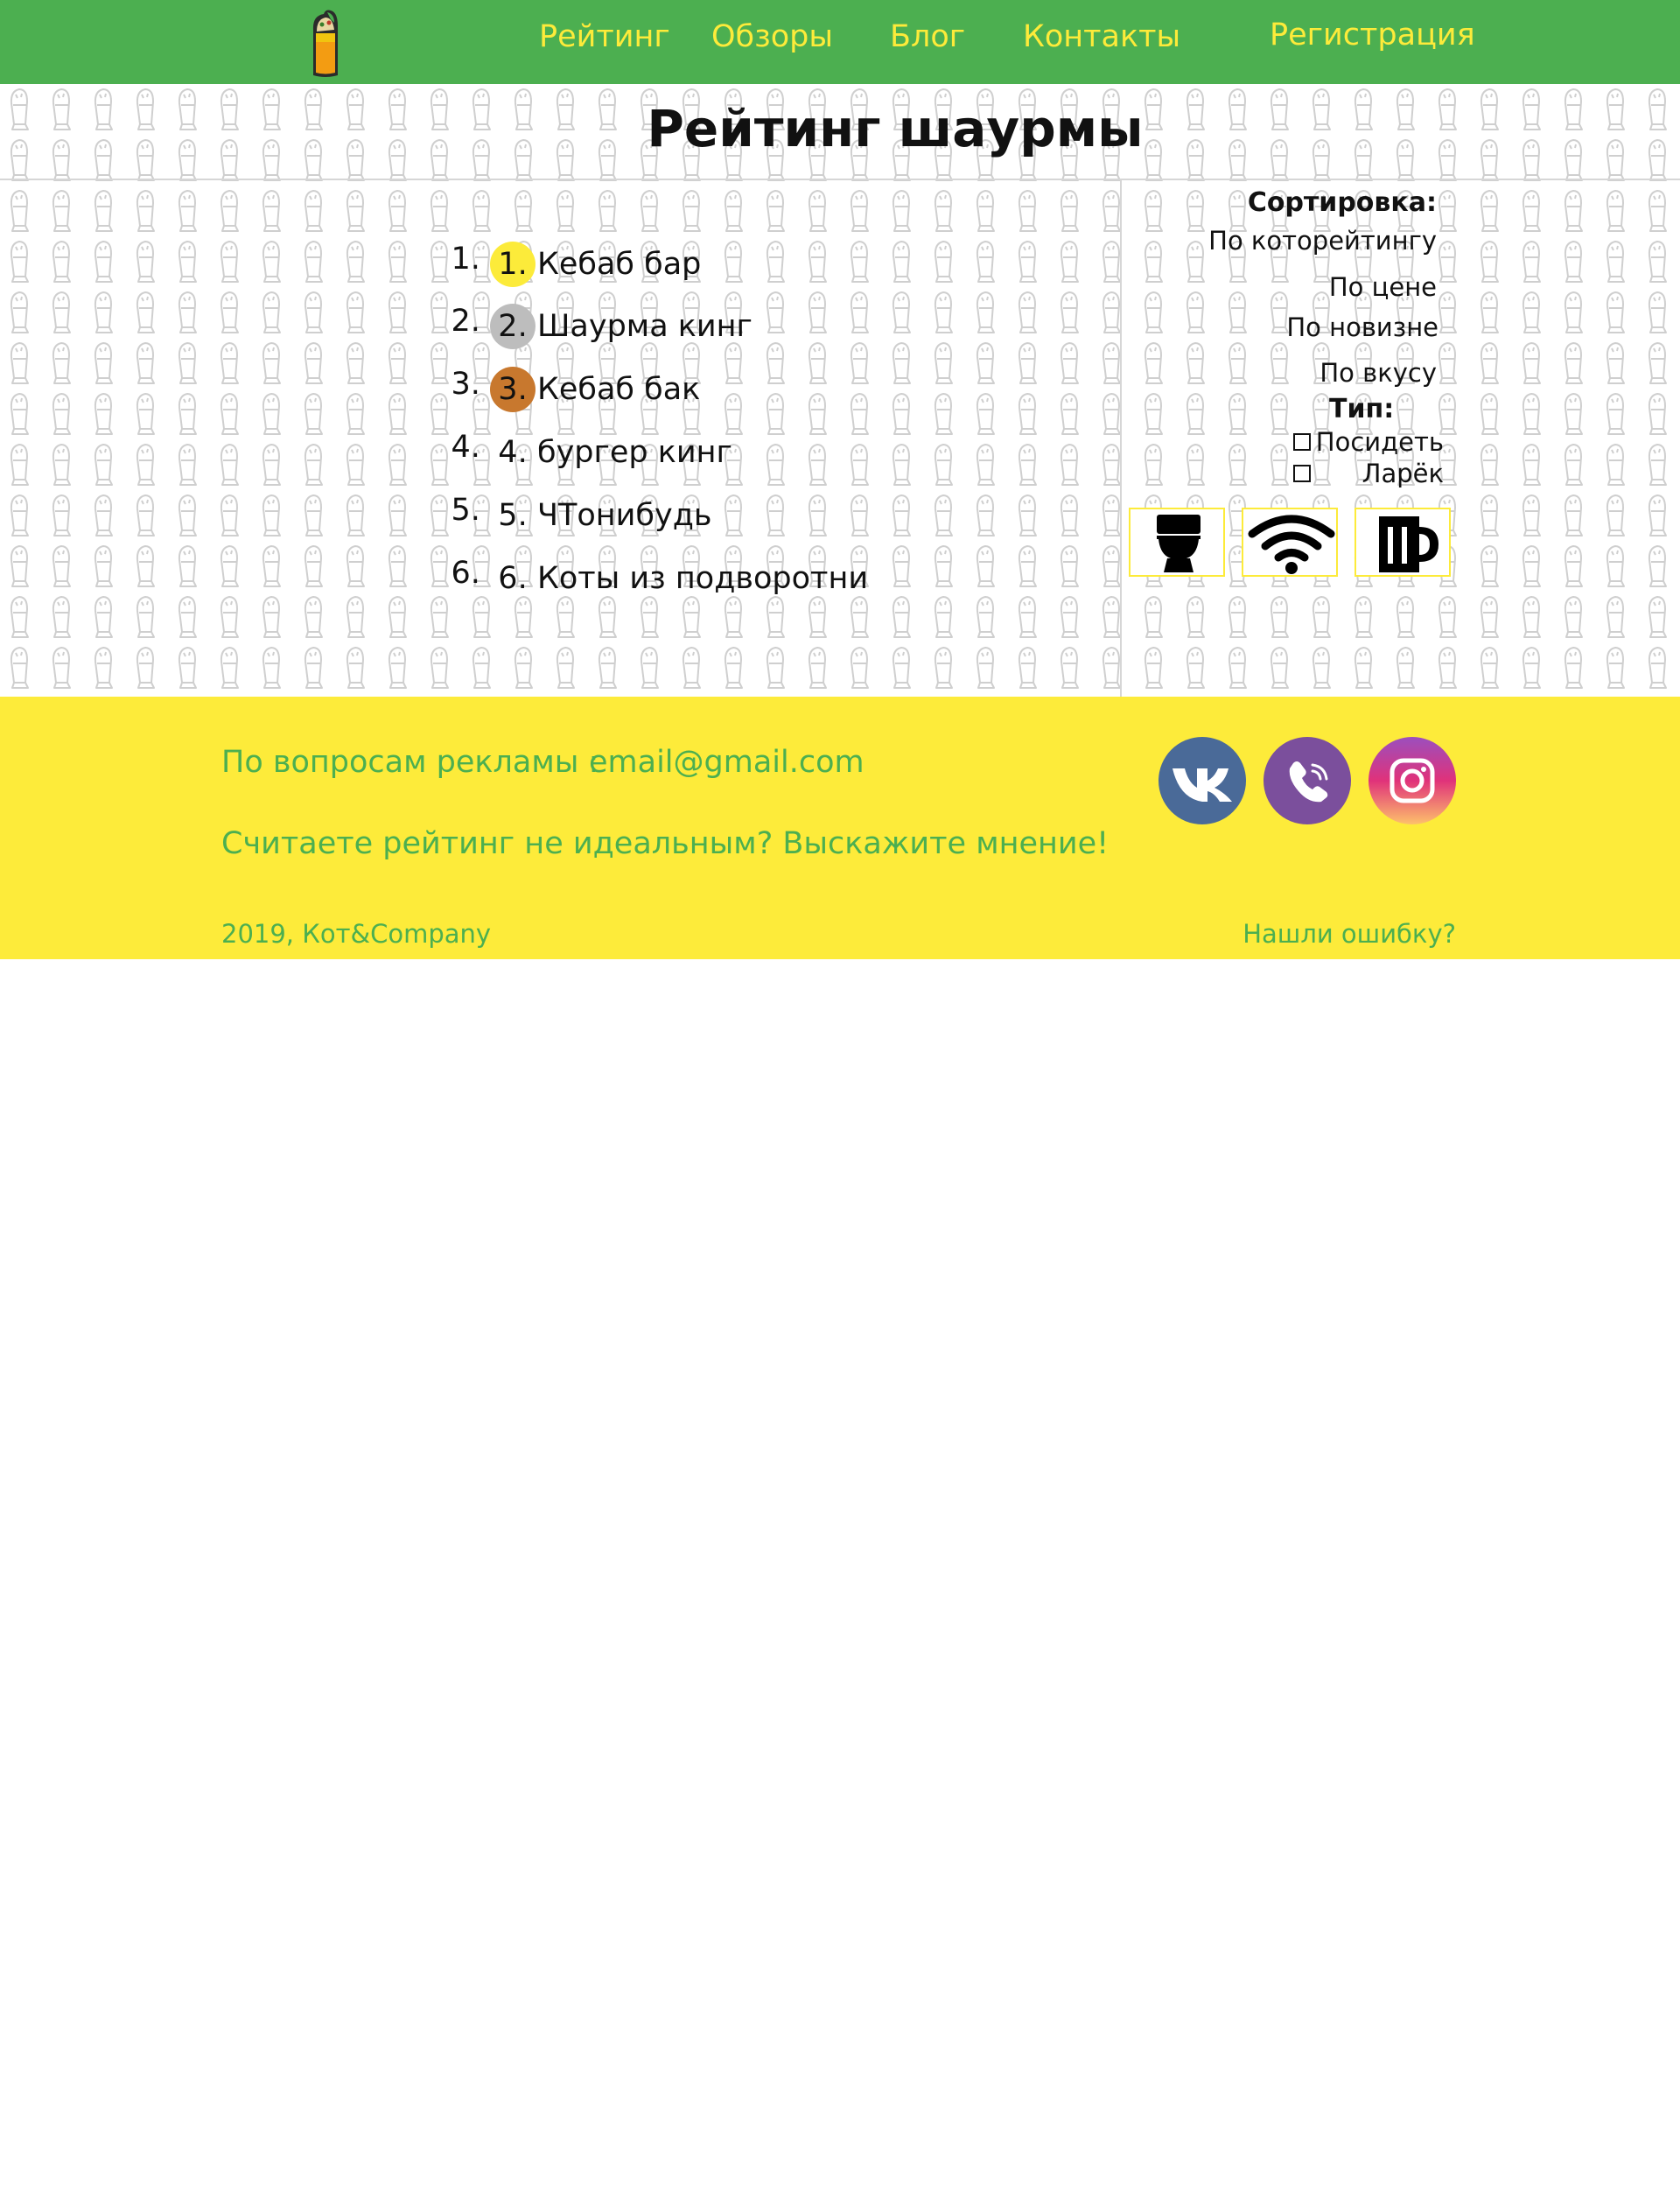  What do you see at coordinates (726, 762) in the screenshot?
I see `ad-email-link: email@gmail.com` at bounding box center [726, 762].